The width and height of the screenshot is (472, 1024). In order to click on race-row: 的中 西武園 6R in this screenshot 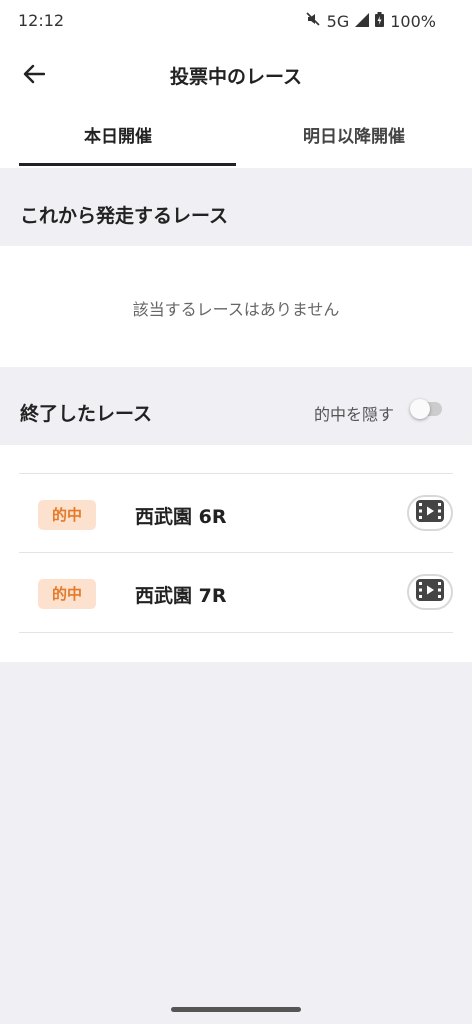, I will do `click(236, 513)`.